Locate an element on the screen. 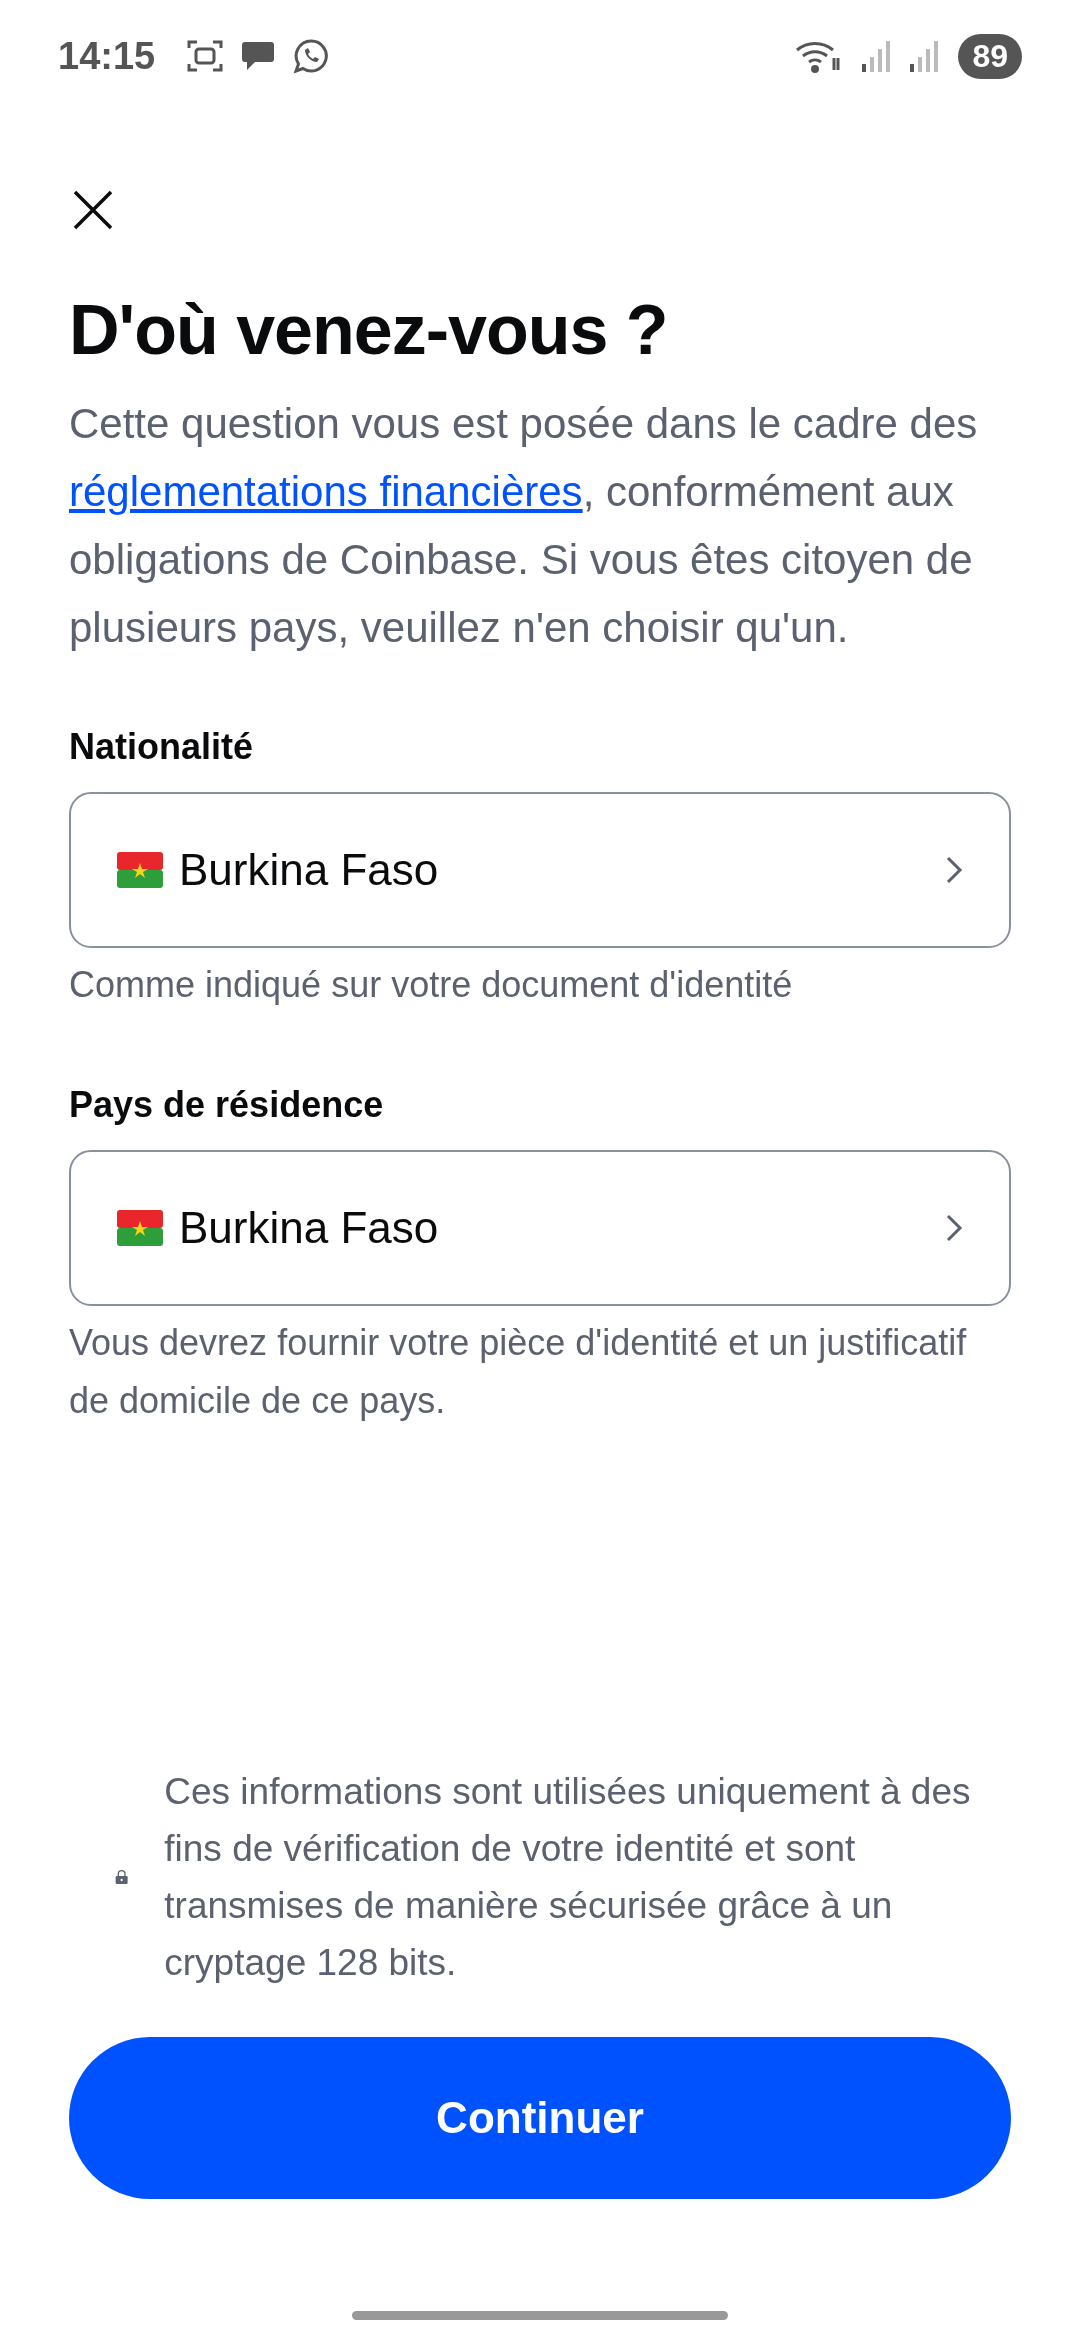 Image resolution: width=1080 pixels, height=2340 pixels. message-icon is located at coordinates (258, 56).